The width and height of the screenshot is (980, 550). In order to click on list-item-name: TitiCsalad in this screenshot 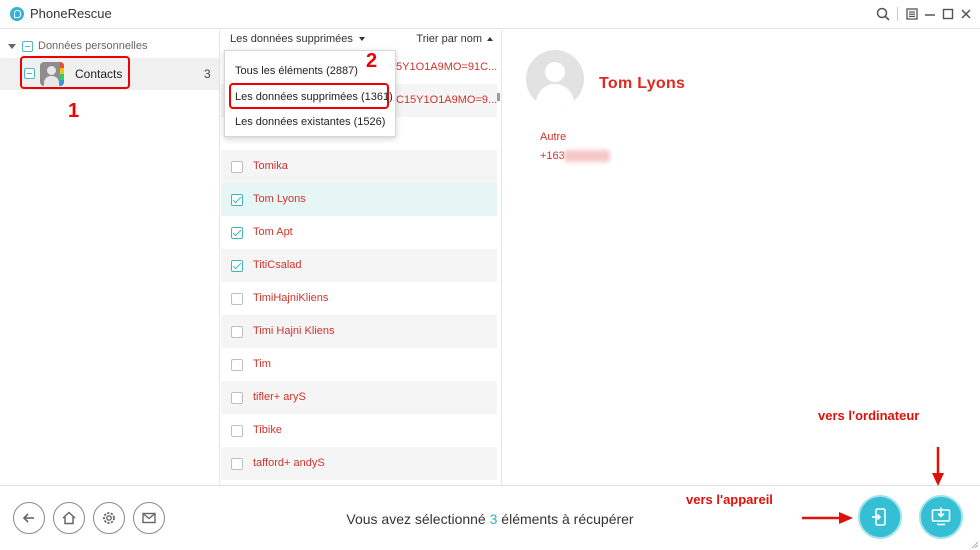, I will do `click(277, 265)`.